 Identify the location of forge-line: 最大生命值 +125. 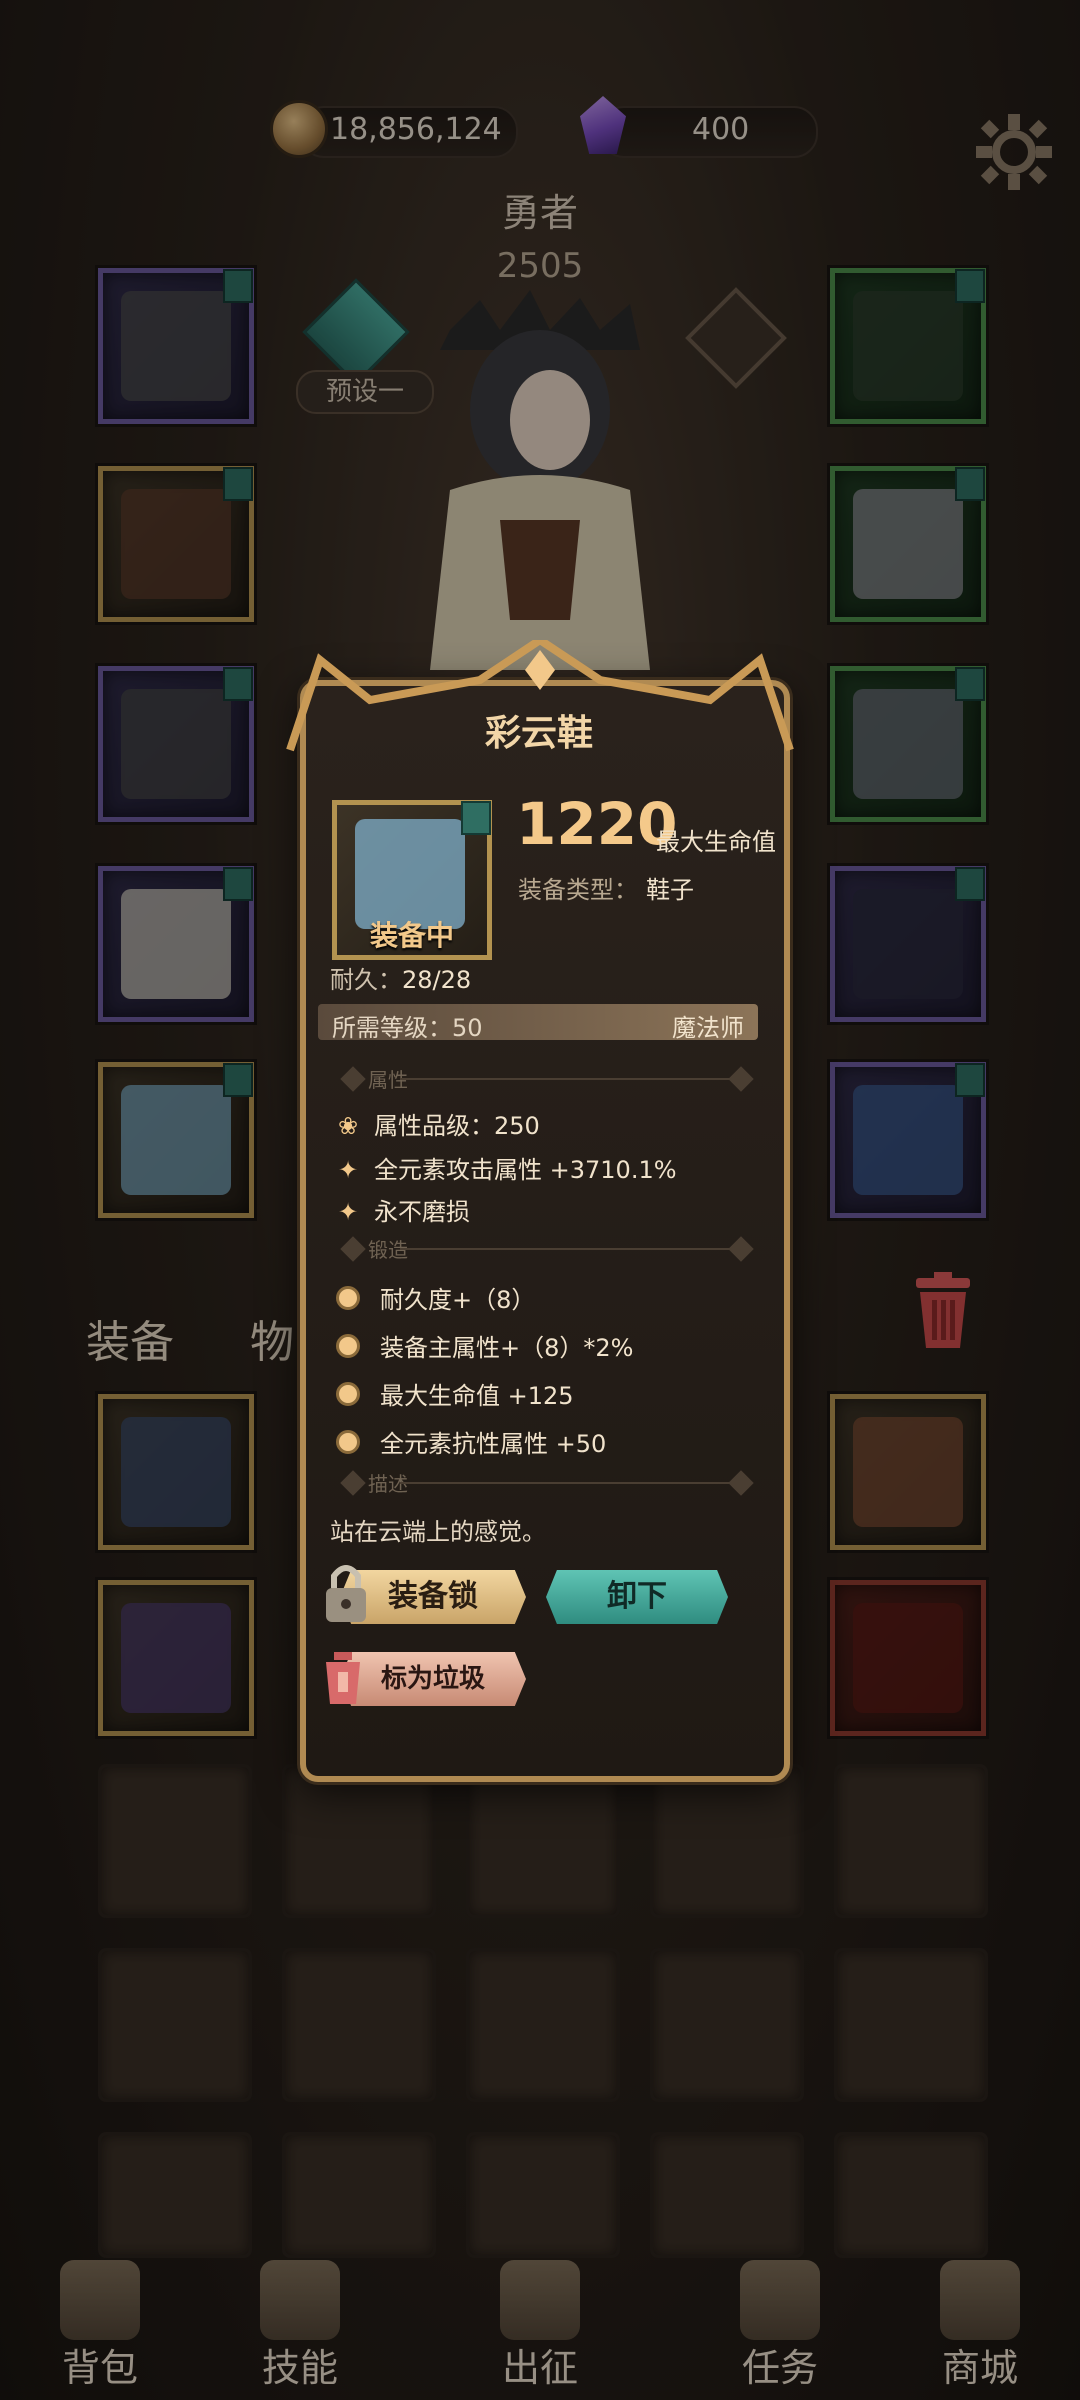
(455, 1393).